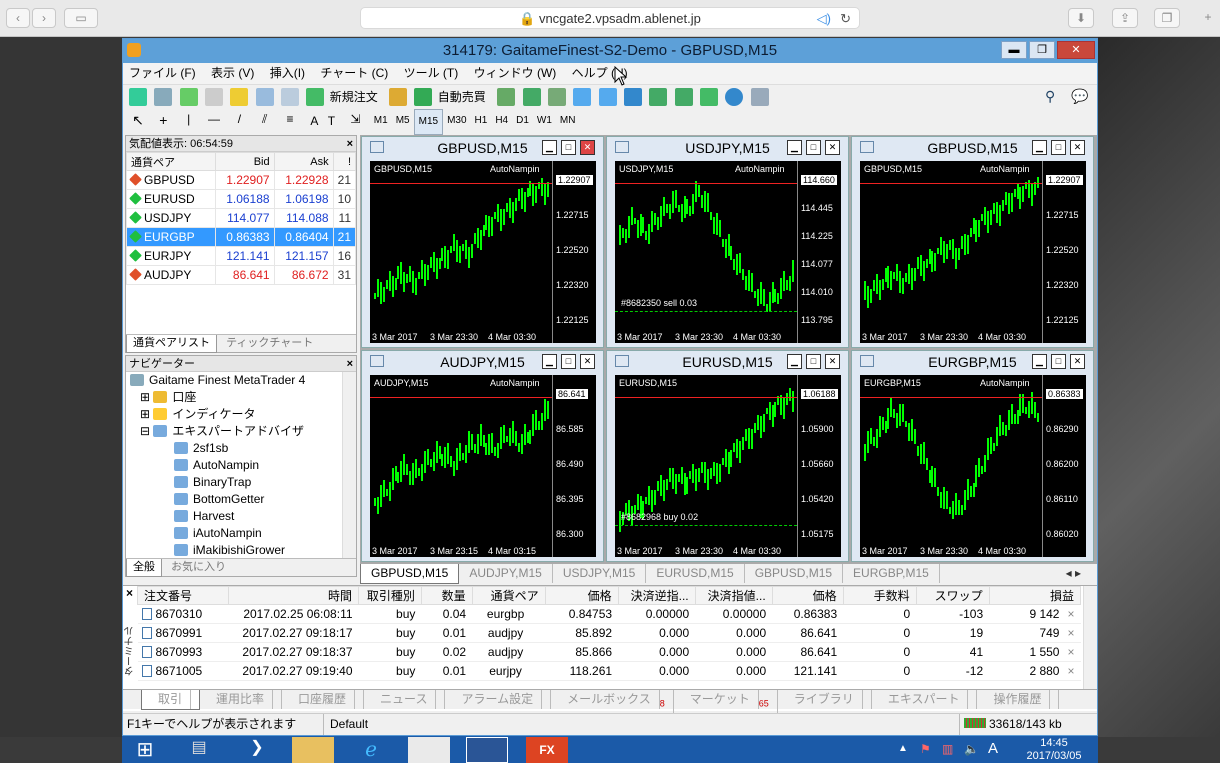 The width and height of the screenshot is (1220, 763). I want to click on tab-common: 全般, so click(144, 568).